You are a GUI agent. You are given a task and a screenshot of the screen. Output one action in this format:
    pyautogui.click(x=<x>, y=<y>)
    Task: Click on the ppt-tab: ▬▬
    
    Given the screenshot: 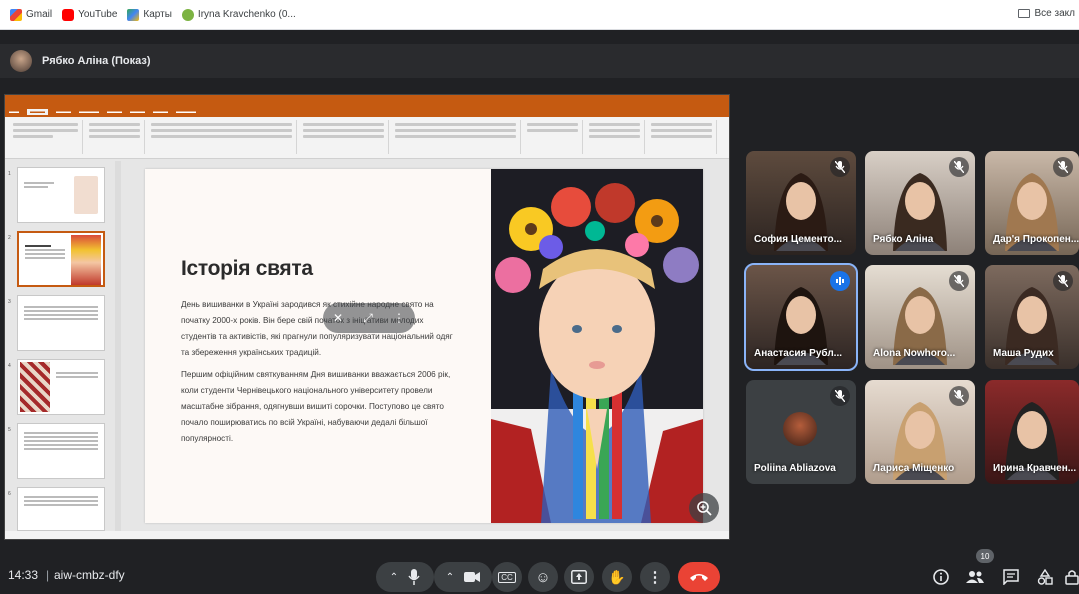 What is the action you would take?
    pyautogui.click(x=14, y=112)
    